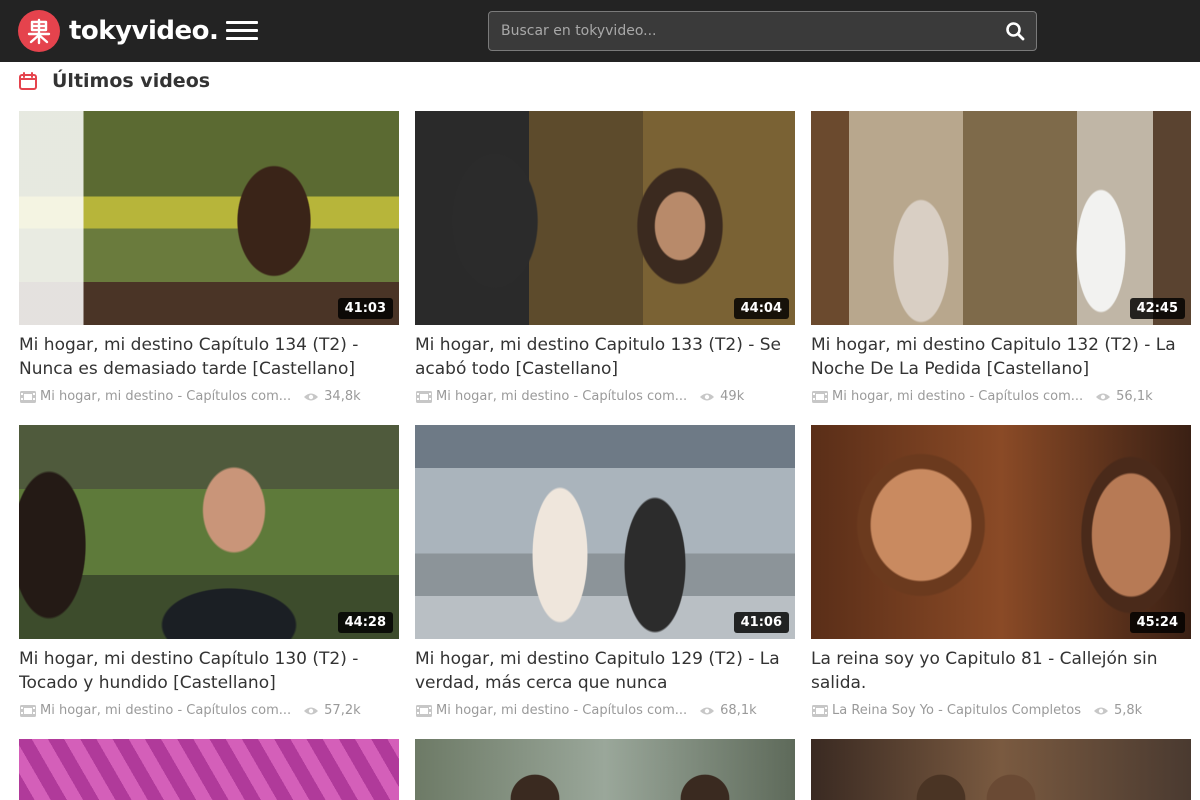 This screenshot has height=800, width=1200. I want to click on video-duration: 42:45, so click(1157, 308).